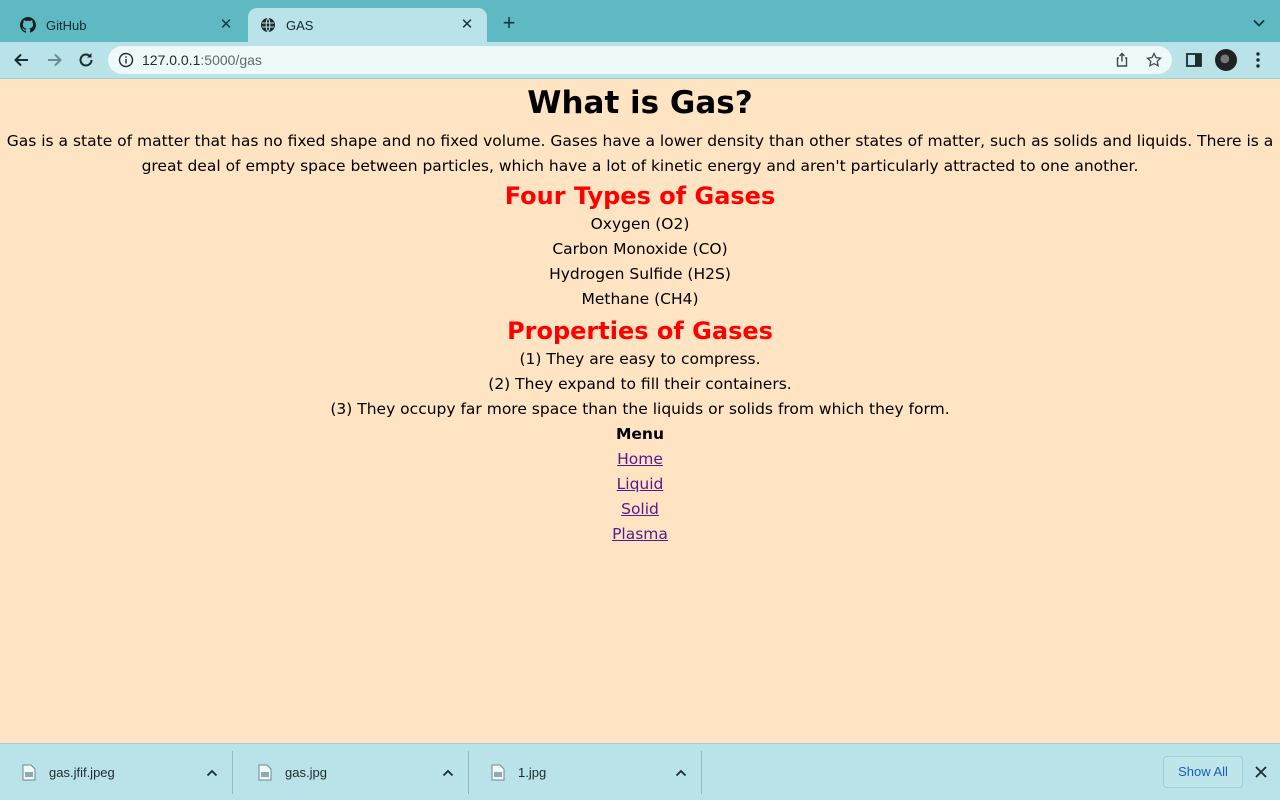 This screenshot has width=1280, height=800. I want to click on profile-avatar, so click(1226, 60).